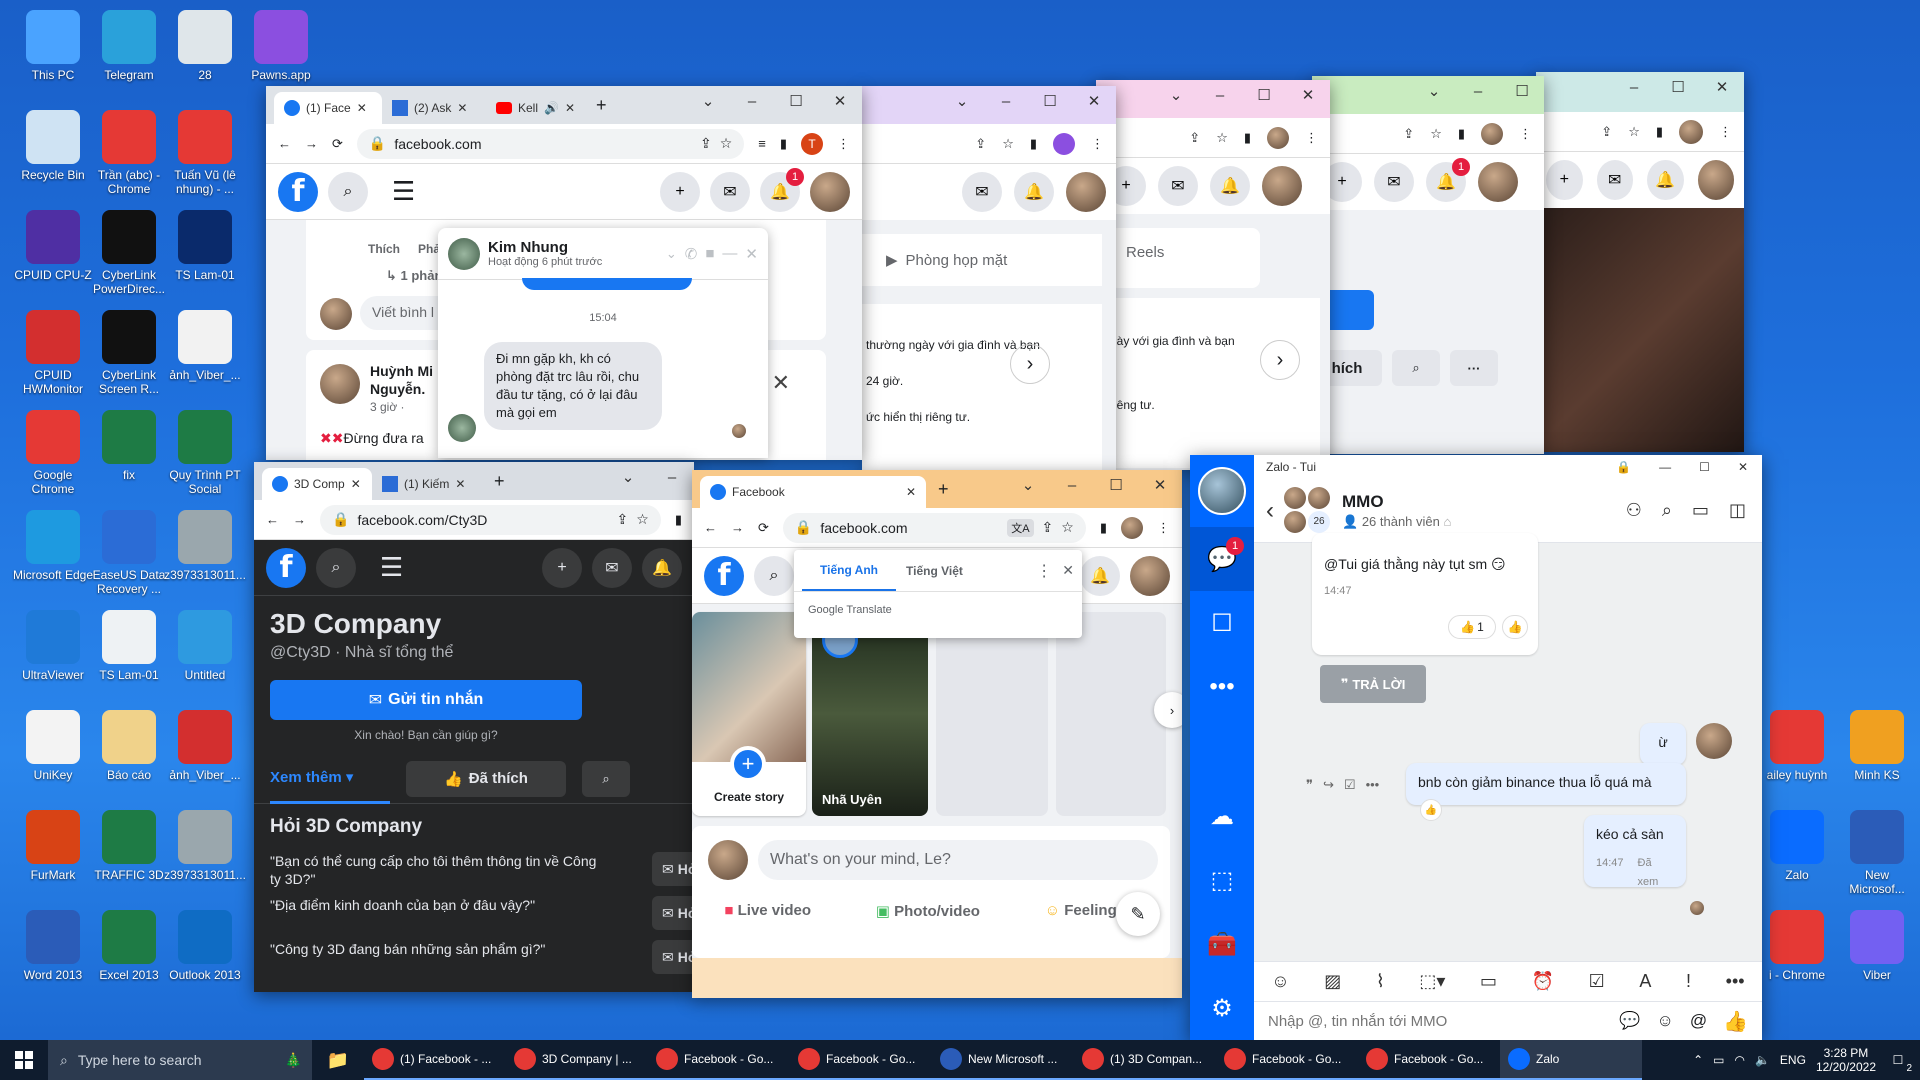  What do you see at coordinates (691, 254) in the screenshot?
I see `phone-icon: ✆` at bounding box center [691, 254].